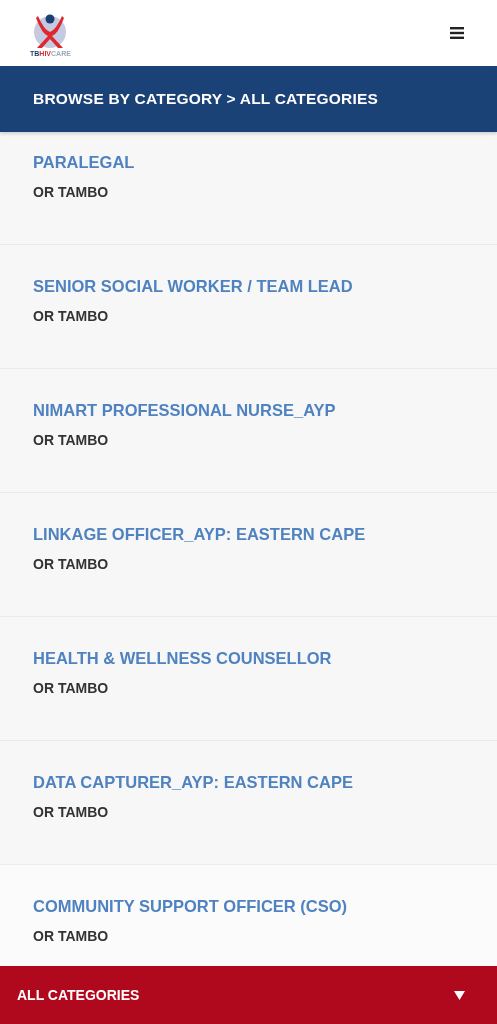 This screenshot has height=1024, width=497. Describe the element at coordinates (193, 782) in the screenshot. I see `job-title-link: DATA CAPTURER_AYP: EASTERN CAPE` at that location.